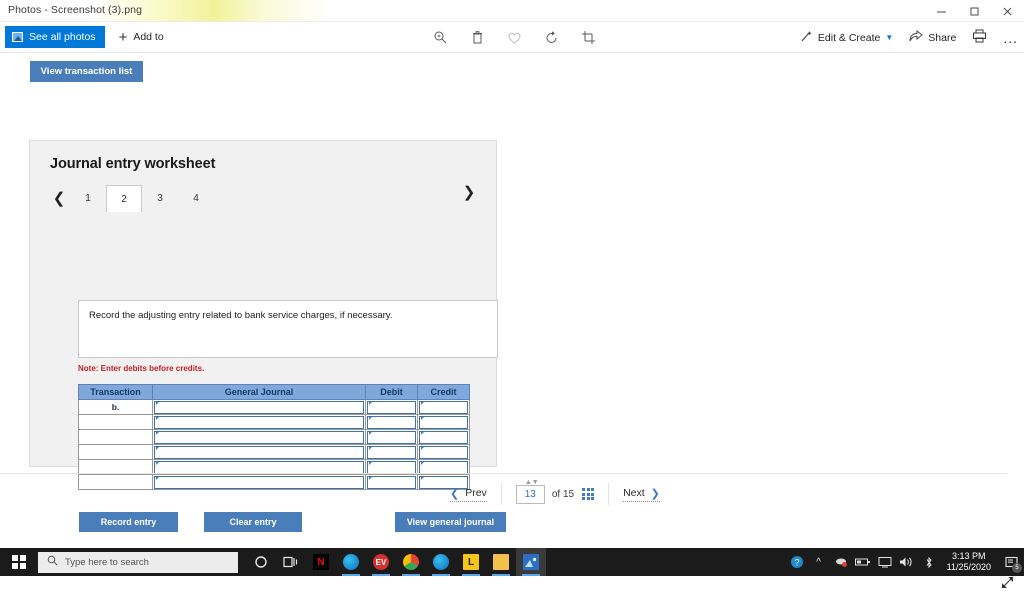  I want to click on close-icon, so click(1007, 11).